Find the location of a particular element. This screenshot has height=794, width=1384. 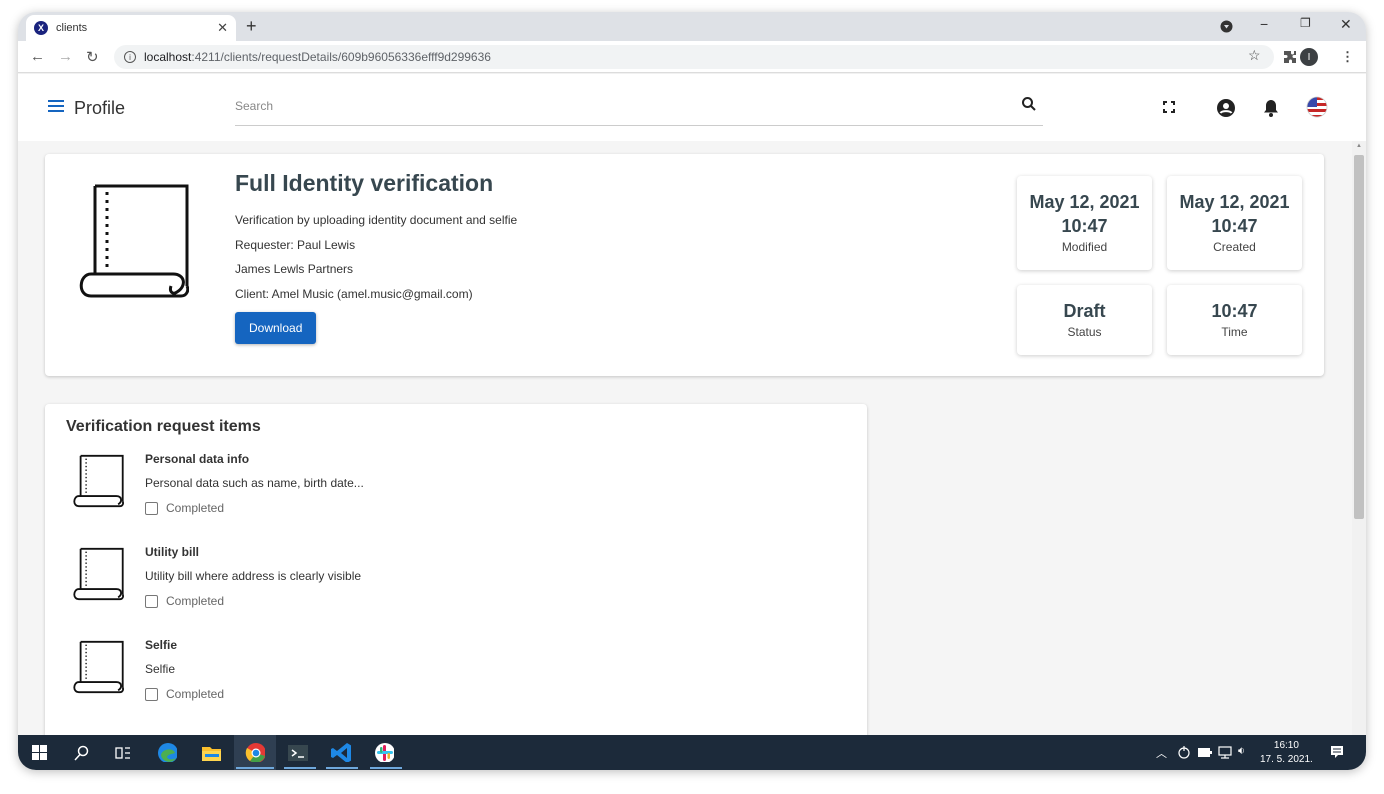

favicon-icon: X is located at coordinates (41, 28).